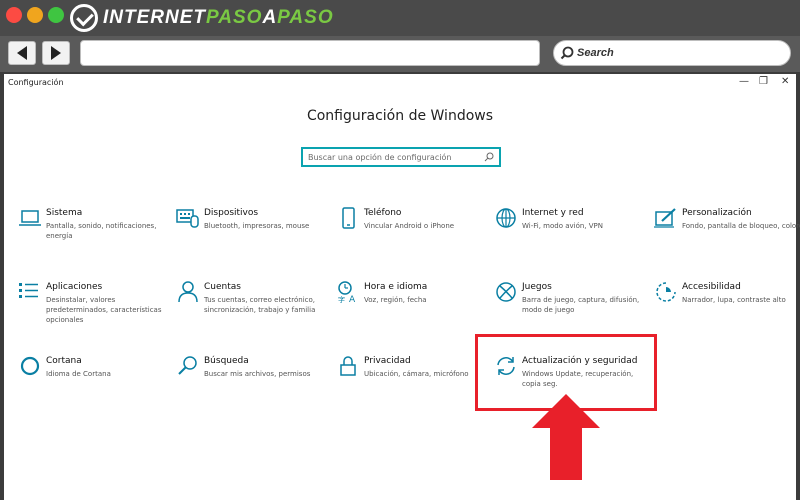  Describe the element at coordinates (257, 374) in the screenshot. I see `tile-description: Buscar mis archivos, permisos` at that location.